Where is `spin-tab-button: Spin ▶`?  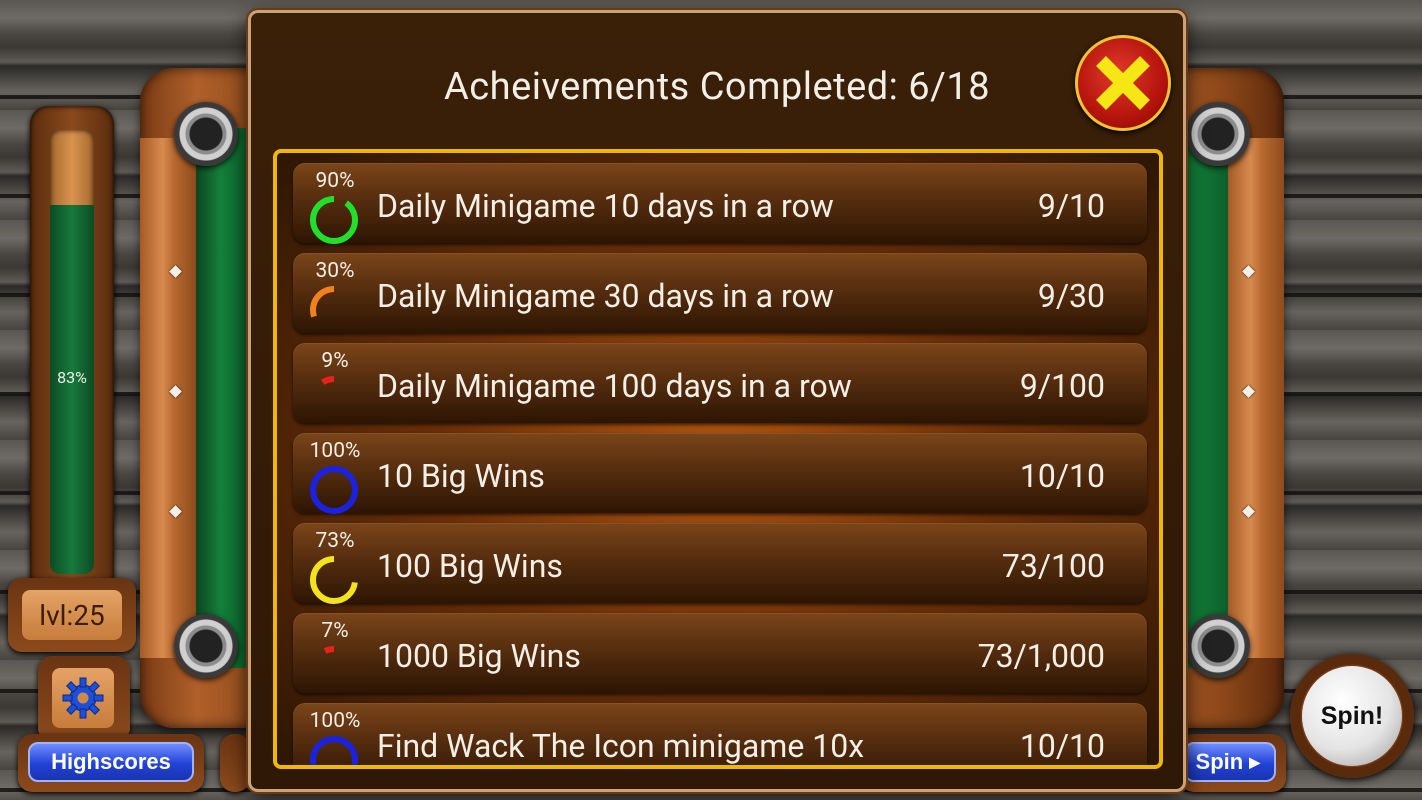 spin-tab-button: Spin ▶ is located at coordinates (1230, 762).